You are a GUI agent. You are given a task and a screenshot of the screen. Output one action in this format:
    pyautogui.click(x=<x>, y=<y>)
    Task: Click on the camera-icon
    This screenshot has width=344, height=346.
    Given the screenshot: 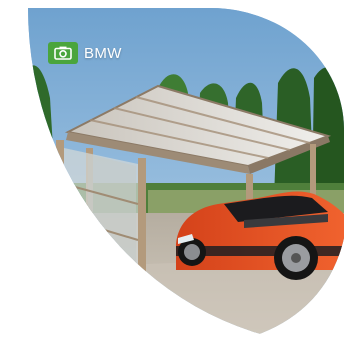 What is the action you would take?
    pyautogui.click(x=63, y=53)
    